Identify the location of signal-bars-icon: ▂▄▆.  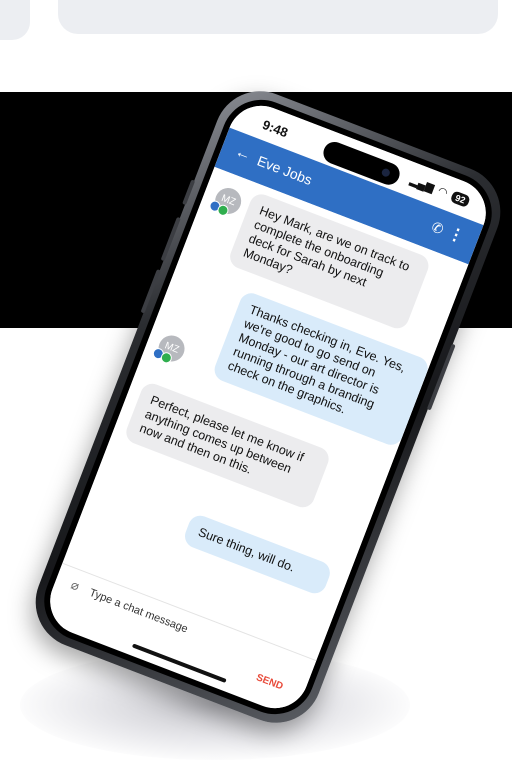
(422, 184).